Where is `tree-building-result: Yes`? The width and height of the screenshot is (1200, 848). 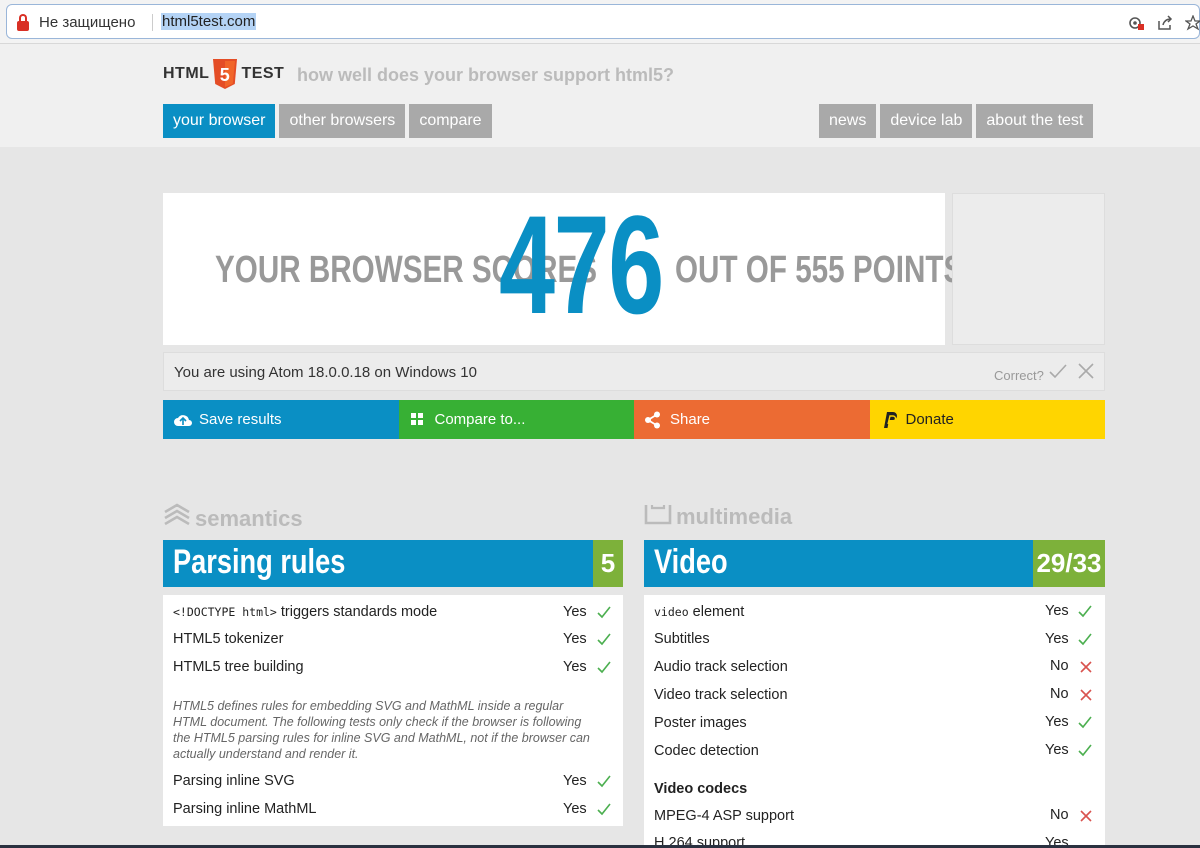
tree-building-result: Yes is located at coordinates (575, 667).